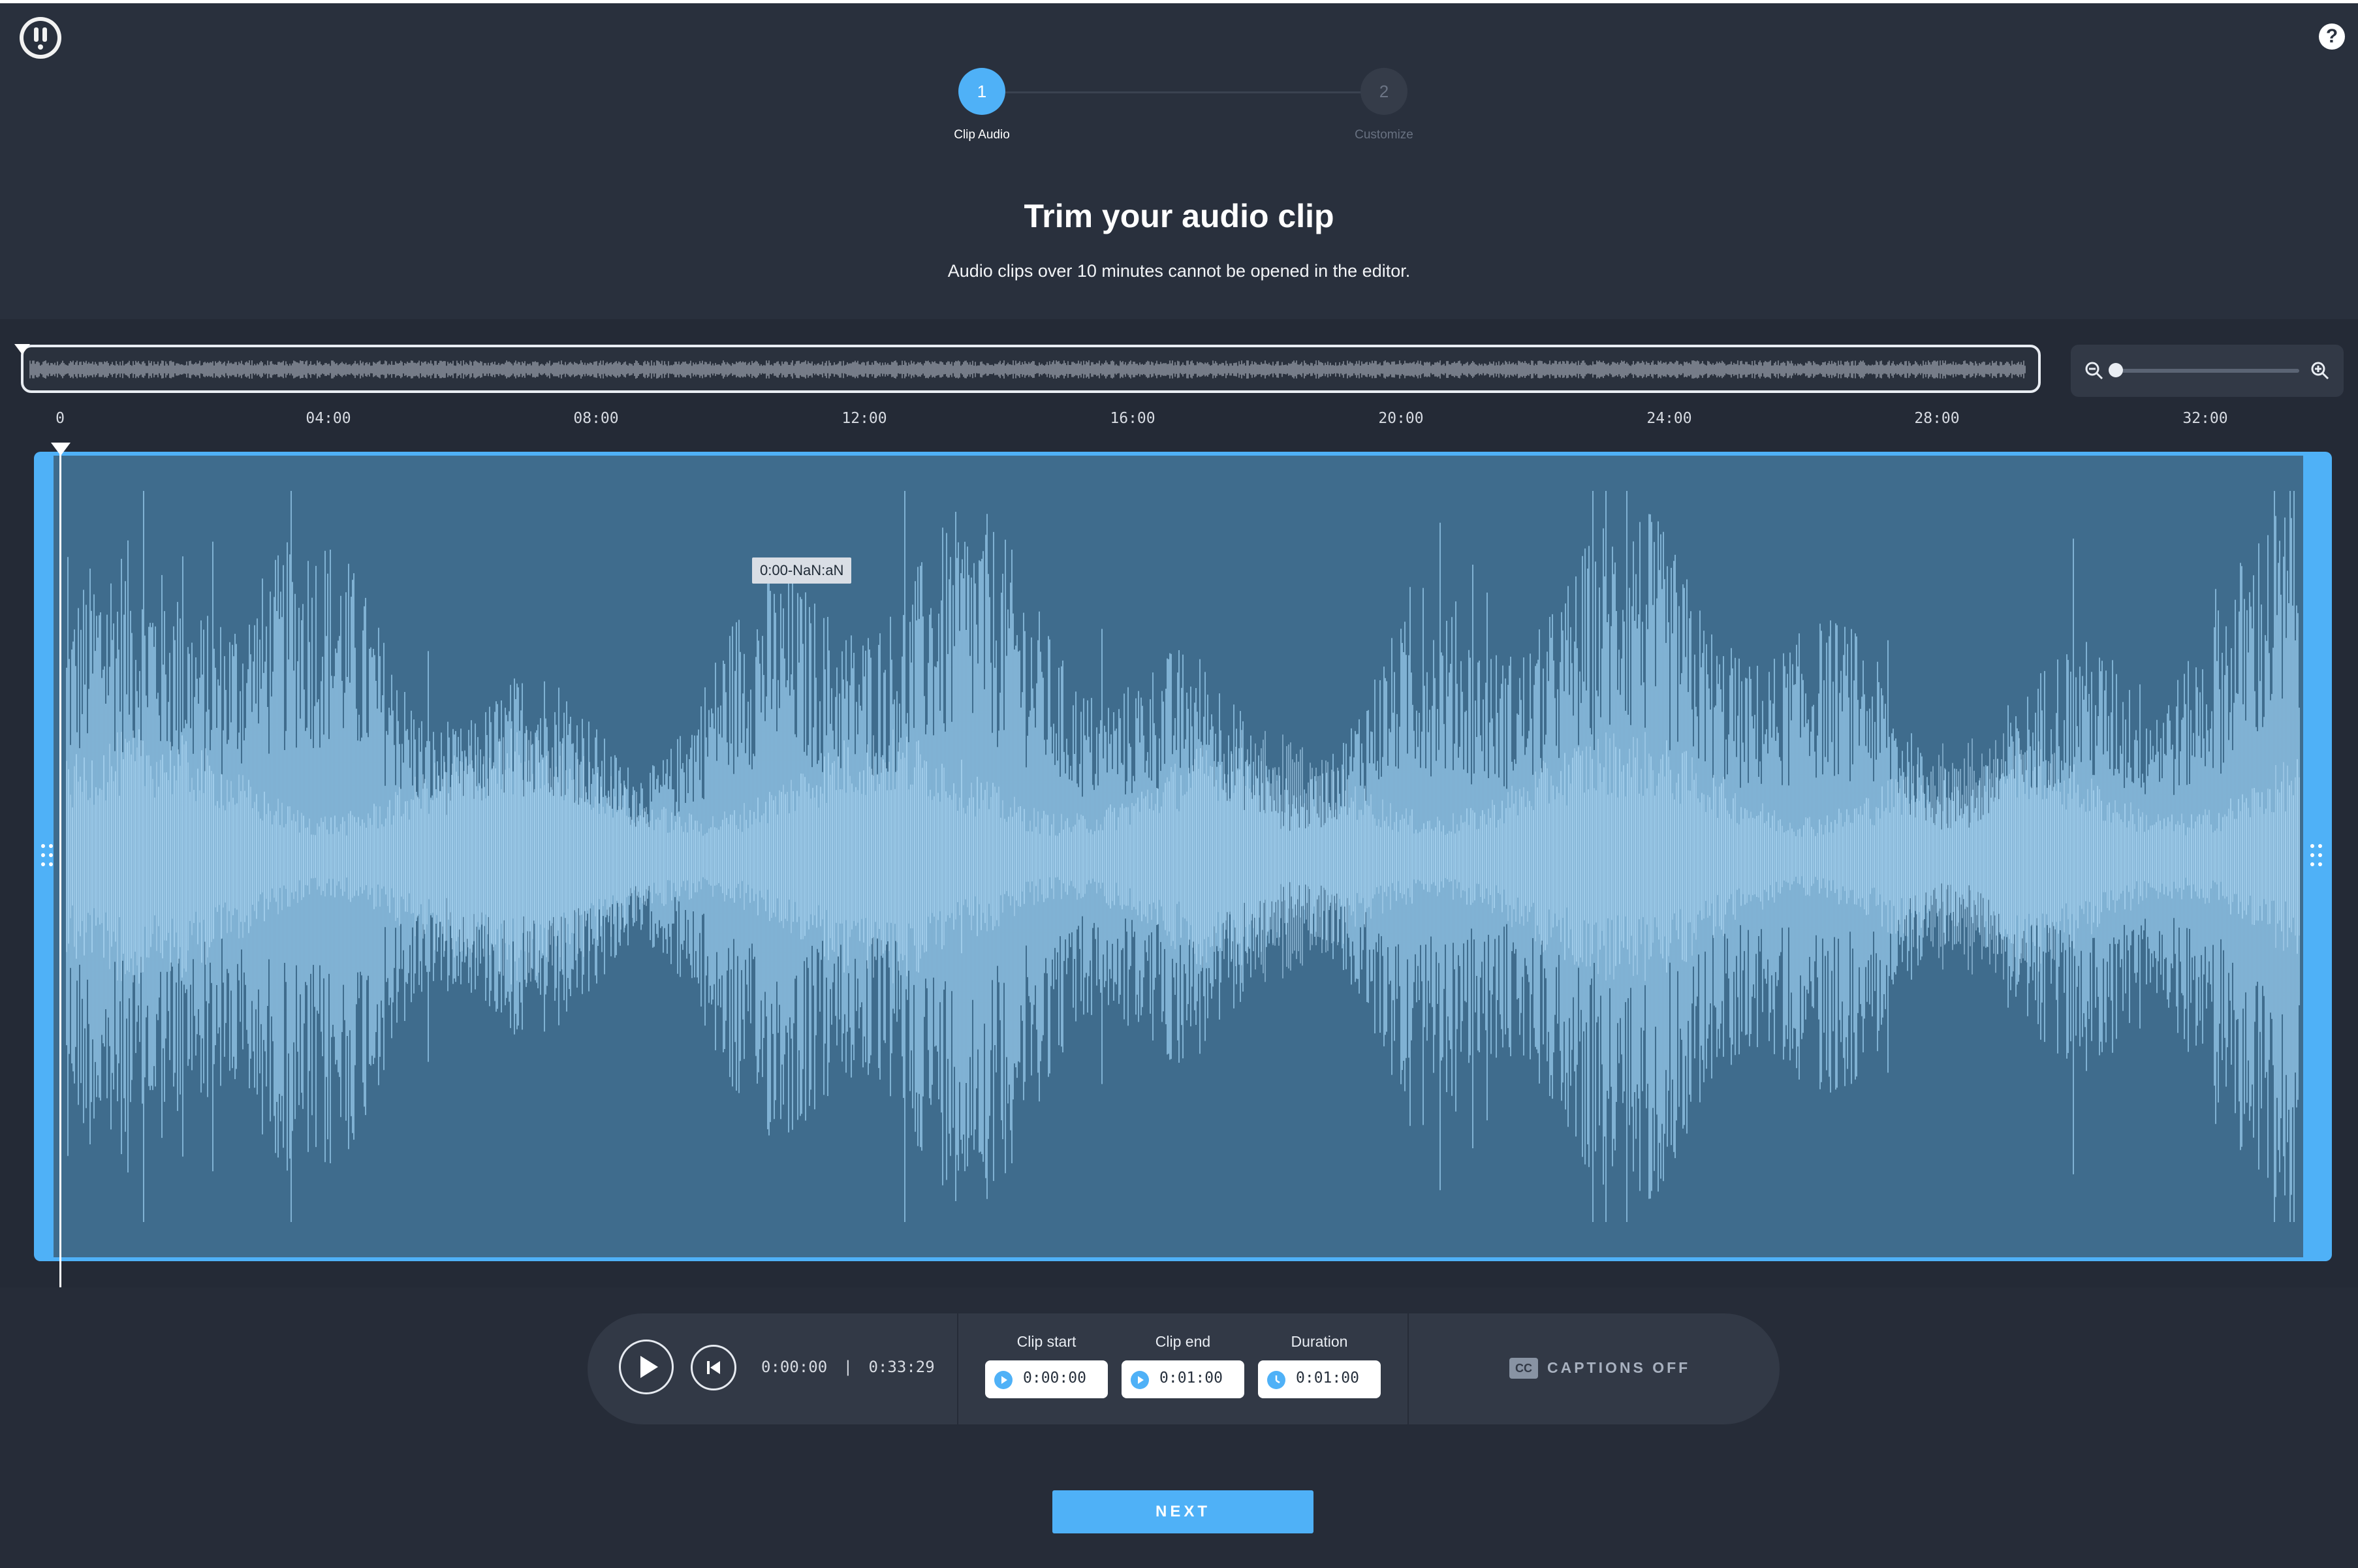 The height and width of the screenshot is (1568, 2358). I want to click on help-icon: ?, so click(2332, 37).